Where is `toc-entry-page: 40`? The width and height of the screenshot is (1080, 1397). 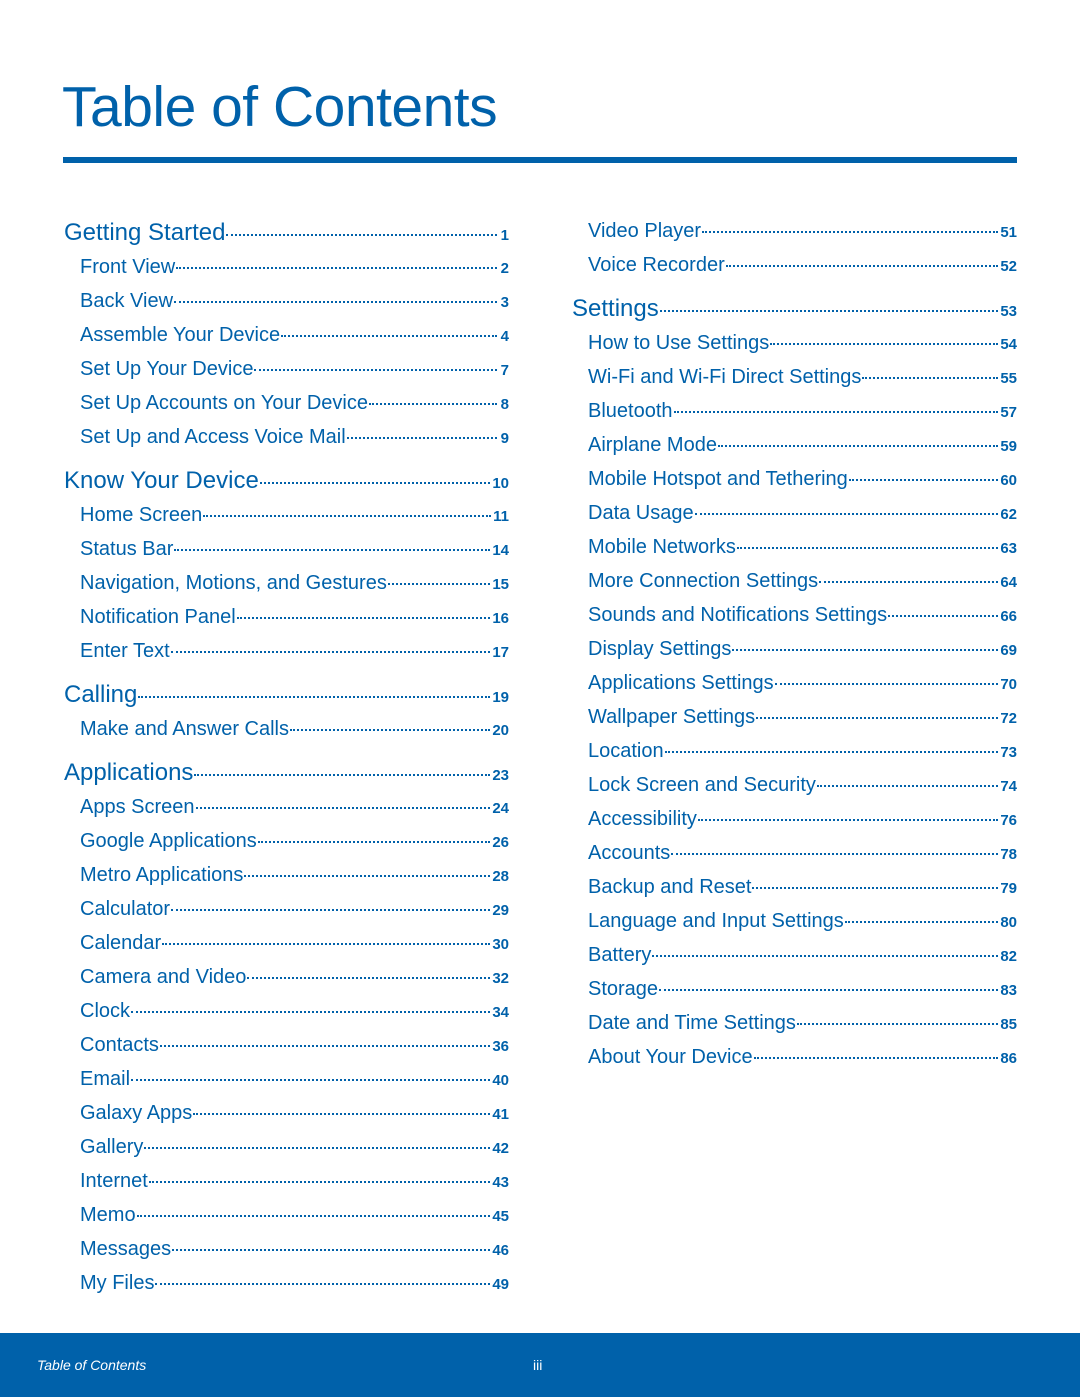
toc-entry-page: 40 is located at coordinates (500, 1080).